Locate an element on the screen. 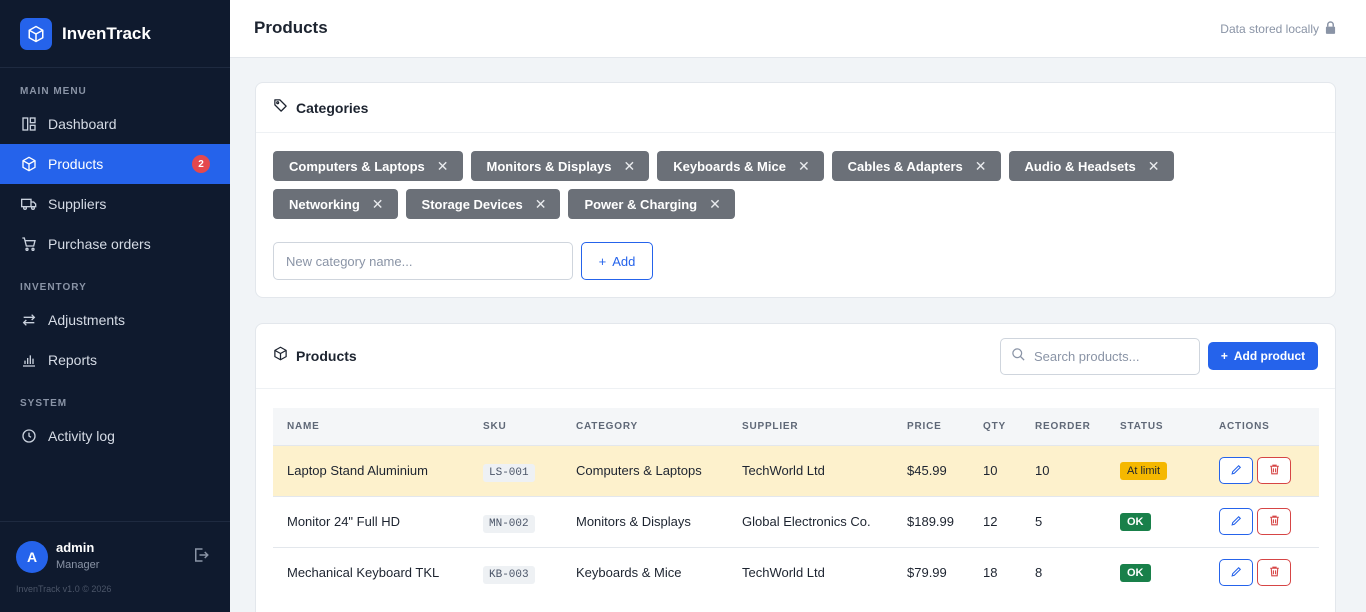 The image size is (1366, 612). column-header: ACTIONS is located at coordinates (1262, 426).